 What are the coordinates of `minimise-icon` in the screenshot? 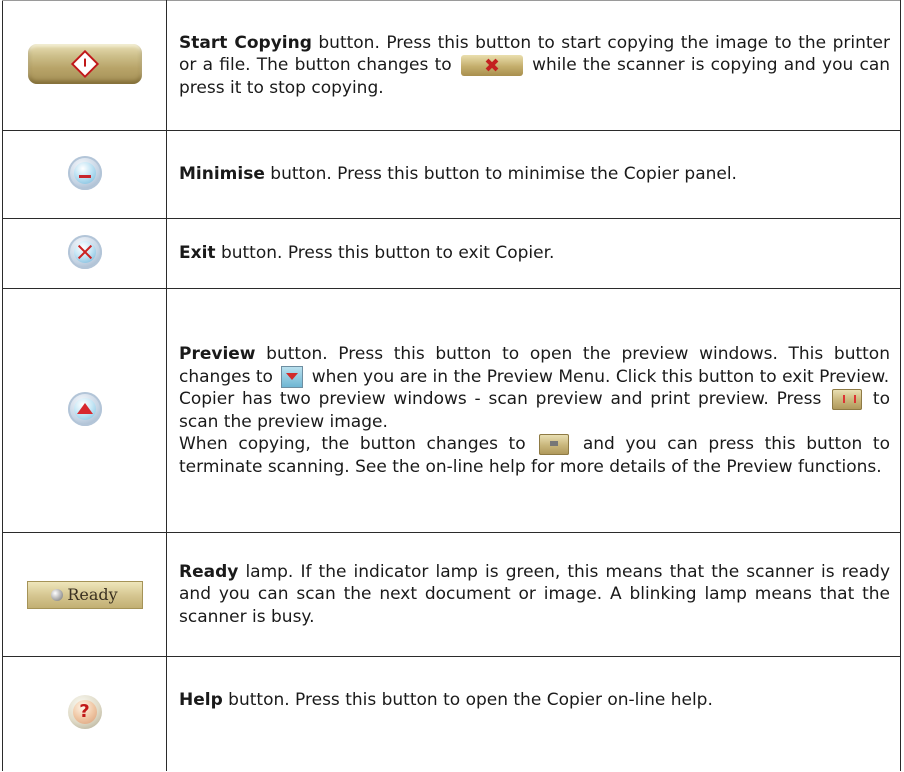 It's located at (84, 172).